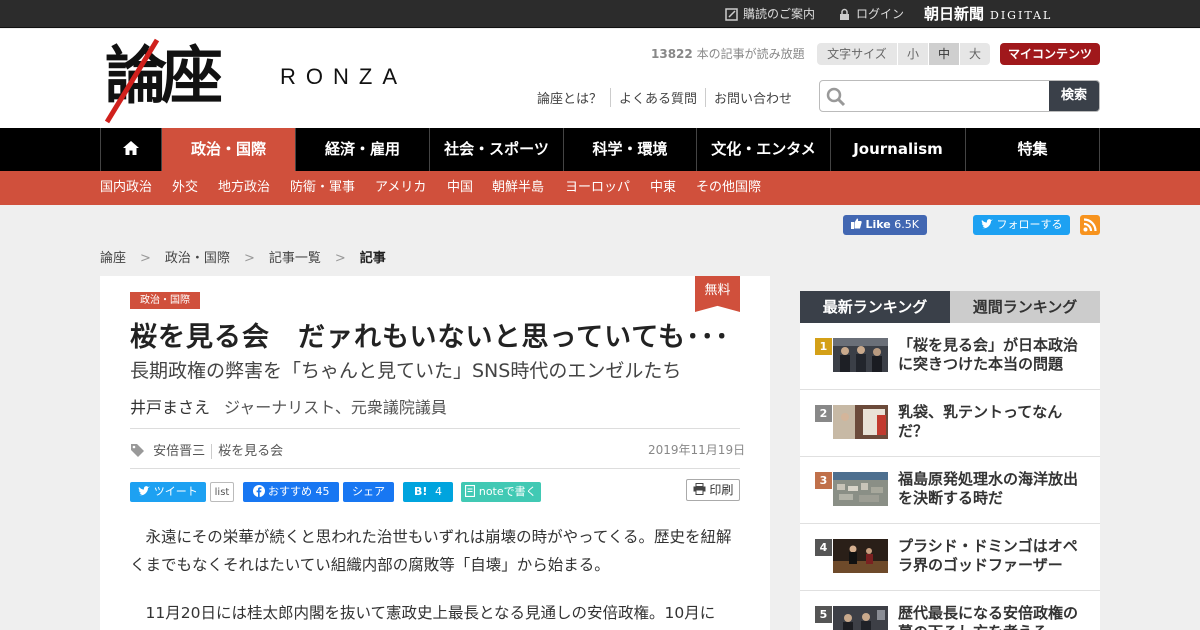  I want to click on font-size-small-button: 小, so click(912, 54).